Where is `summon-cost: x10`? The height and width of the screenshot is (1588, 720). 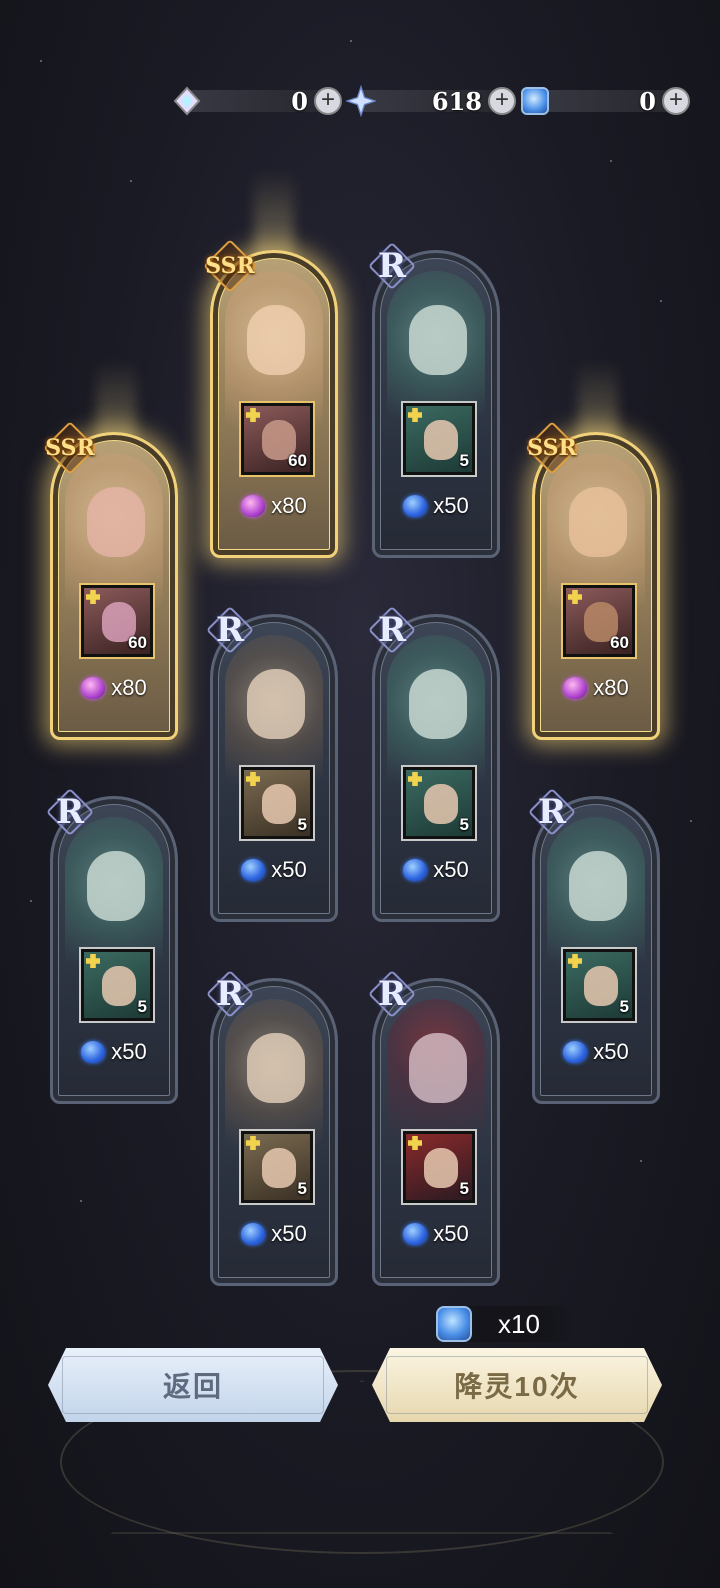 summon-cost: x10 is located at coordinates (506, 1324).